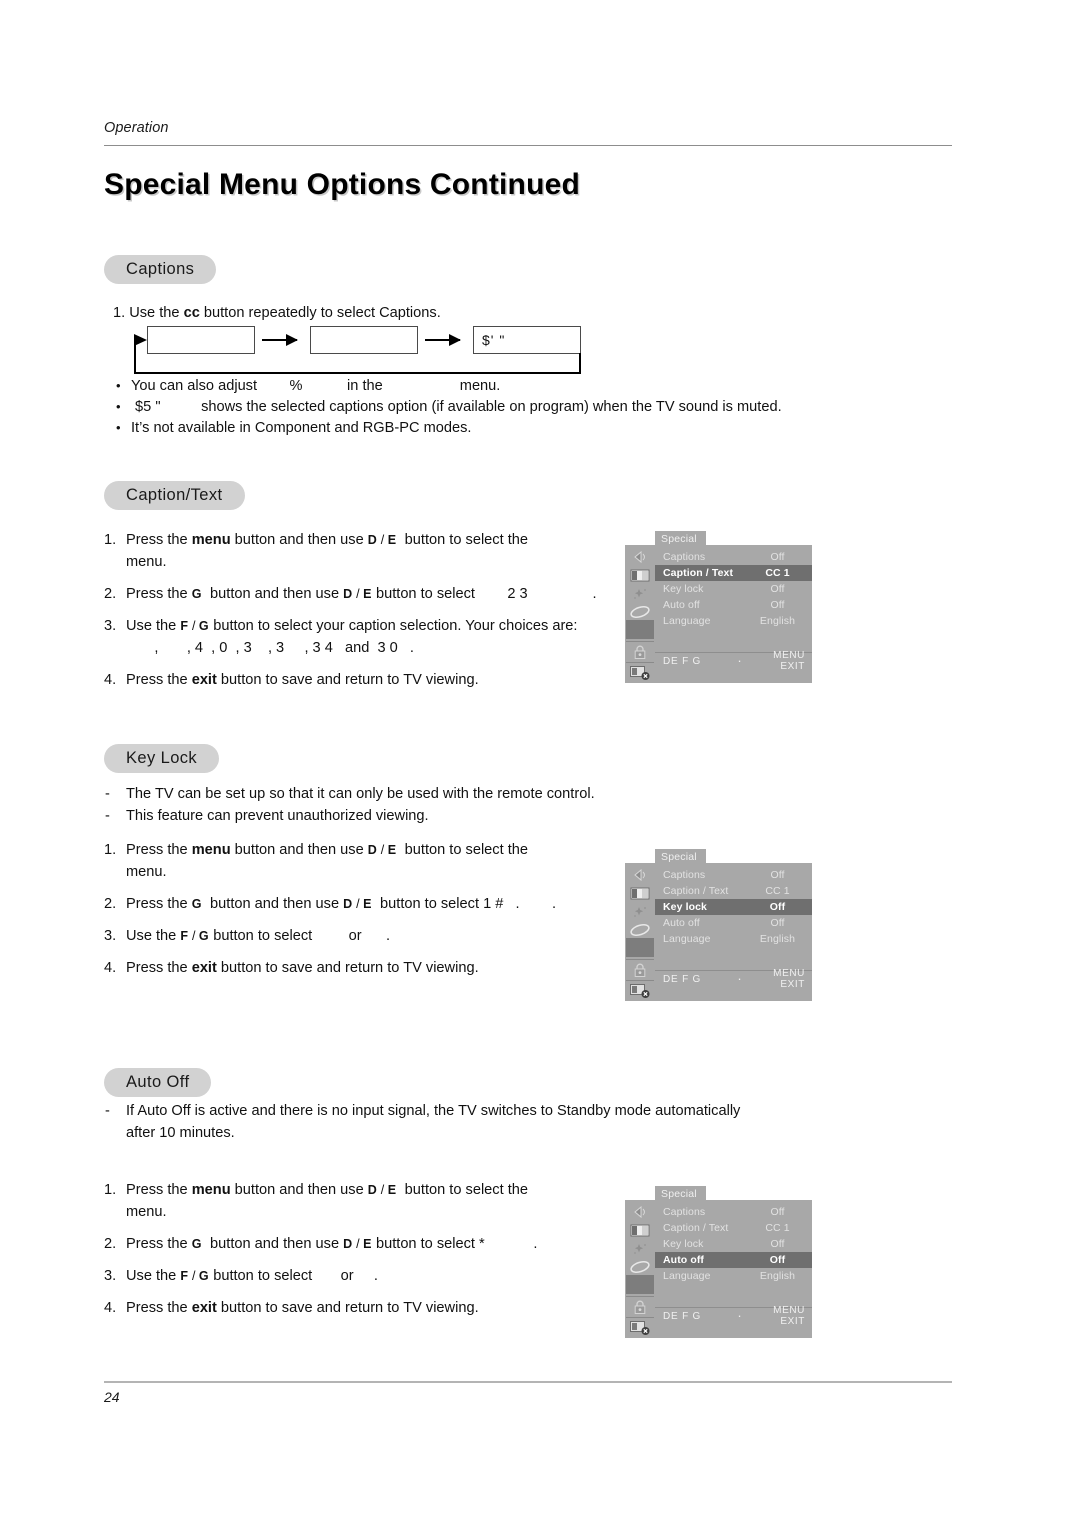 The image size is (1080, 1528). What do you see at coordinates (204, 1276) in the screenshot?
I see `dpad-right-glyph: G` at bounding box center [204, 1276].